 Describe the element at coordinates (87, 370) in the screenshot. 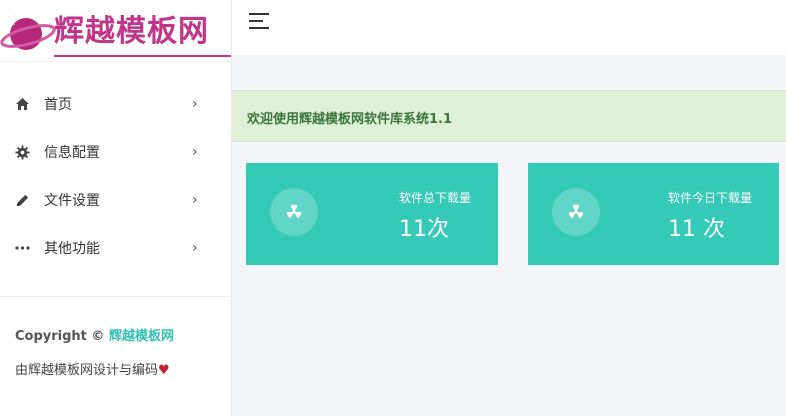

I see `credits-text: 由辉越模板网设计与编码` at that location.